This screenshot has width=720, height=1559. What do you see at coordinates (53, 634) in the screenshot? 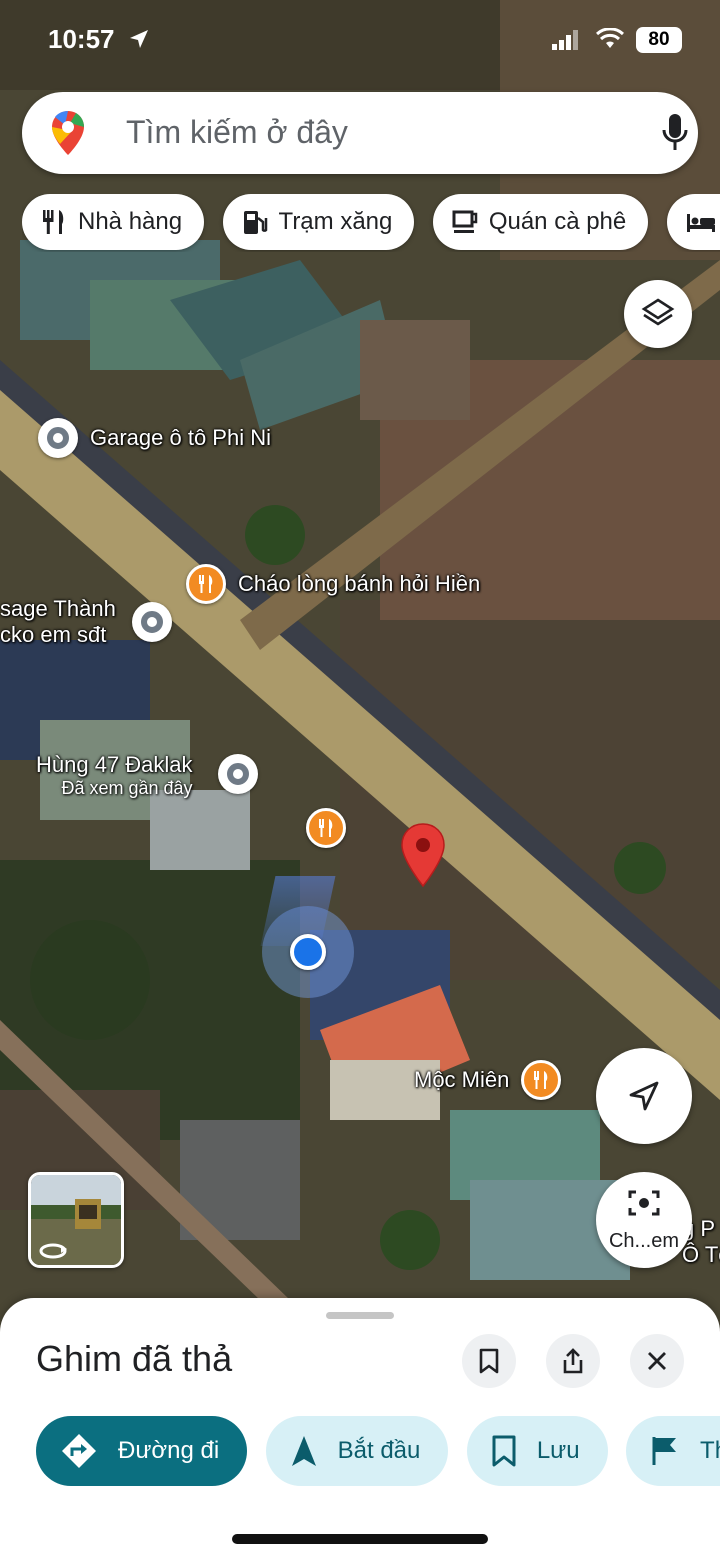
I see `poi-label-line2: cko em sđt` at bounding box center [53, 634].